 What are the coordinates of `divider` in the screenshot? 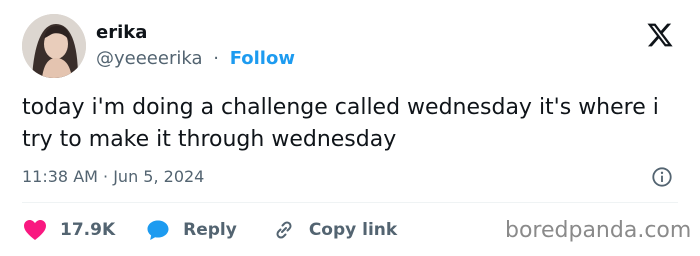 It's located at (350, 202).